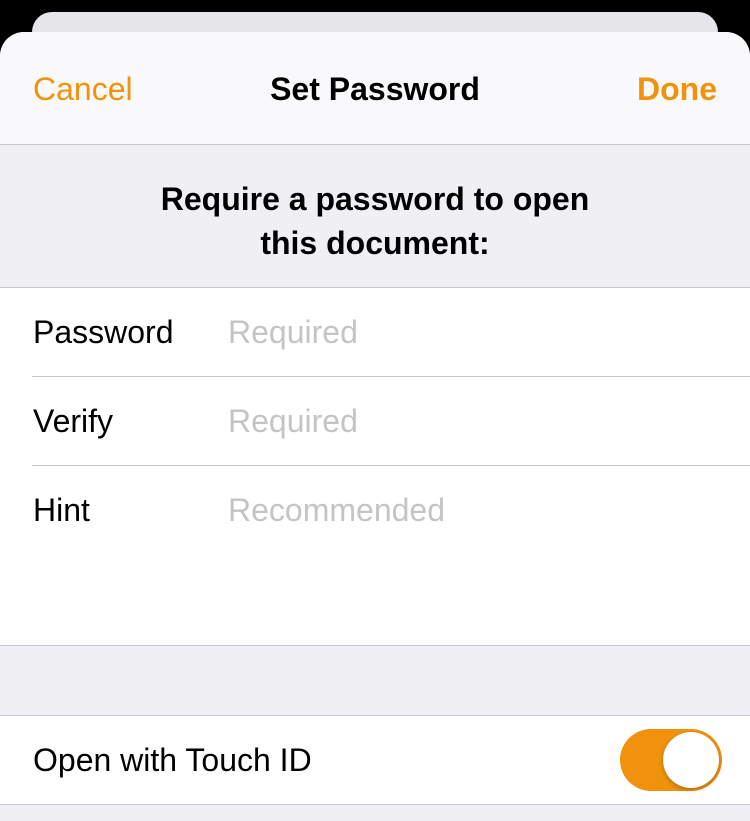 The width and height of the screenshot is (750, 821). Describe the element at coordinates (478, 421) in the screenshot. I see `verify-input` at that location.